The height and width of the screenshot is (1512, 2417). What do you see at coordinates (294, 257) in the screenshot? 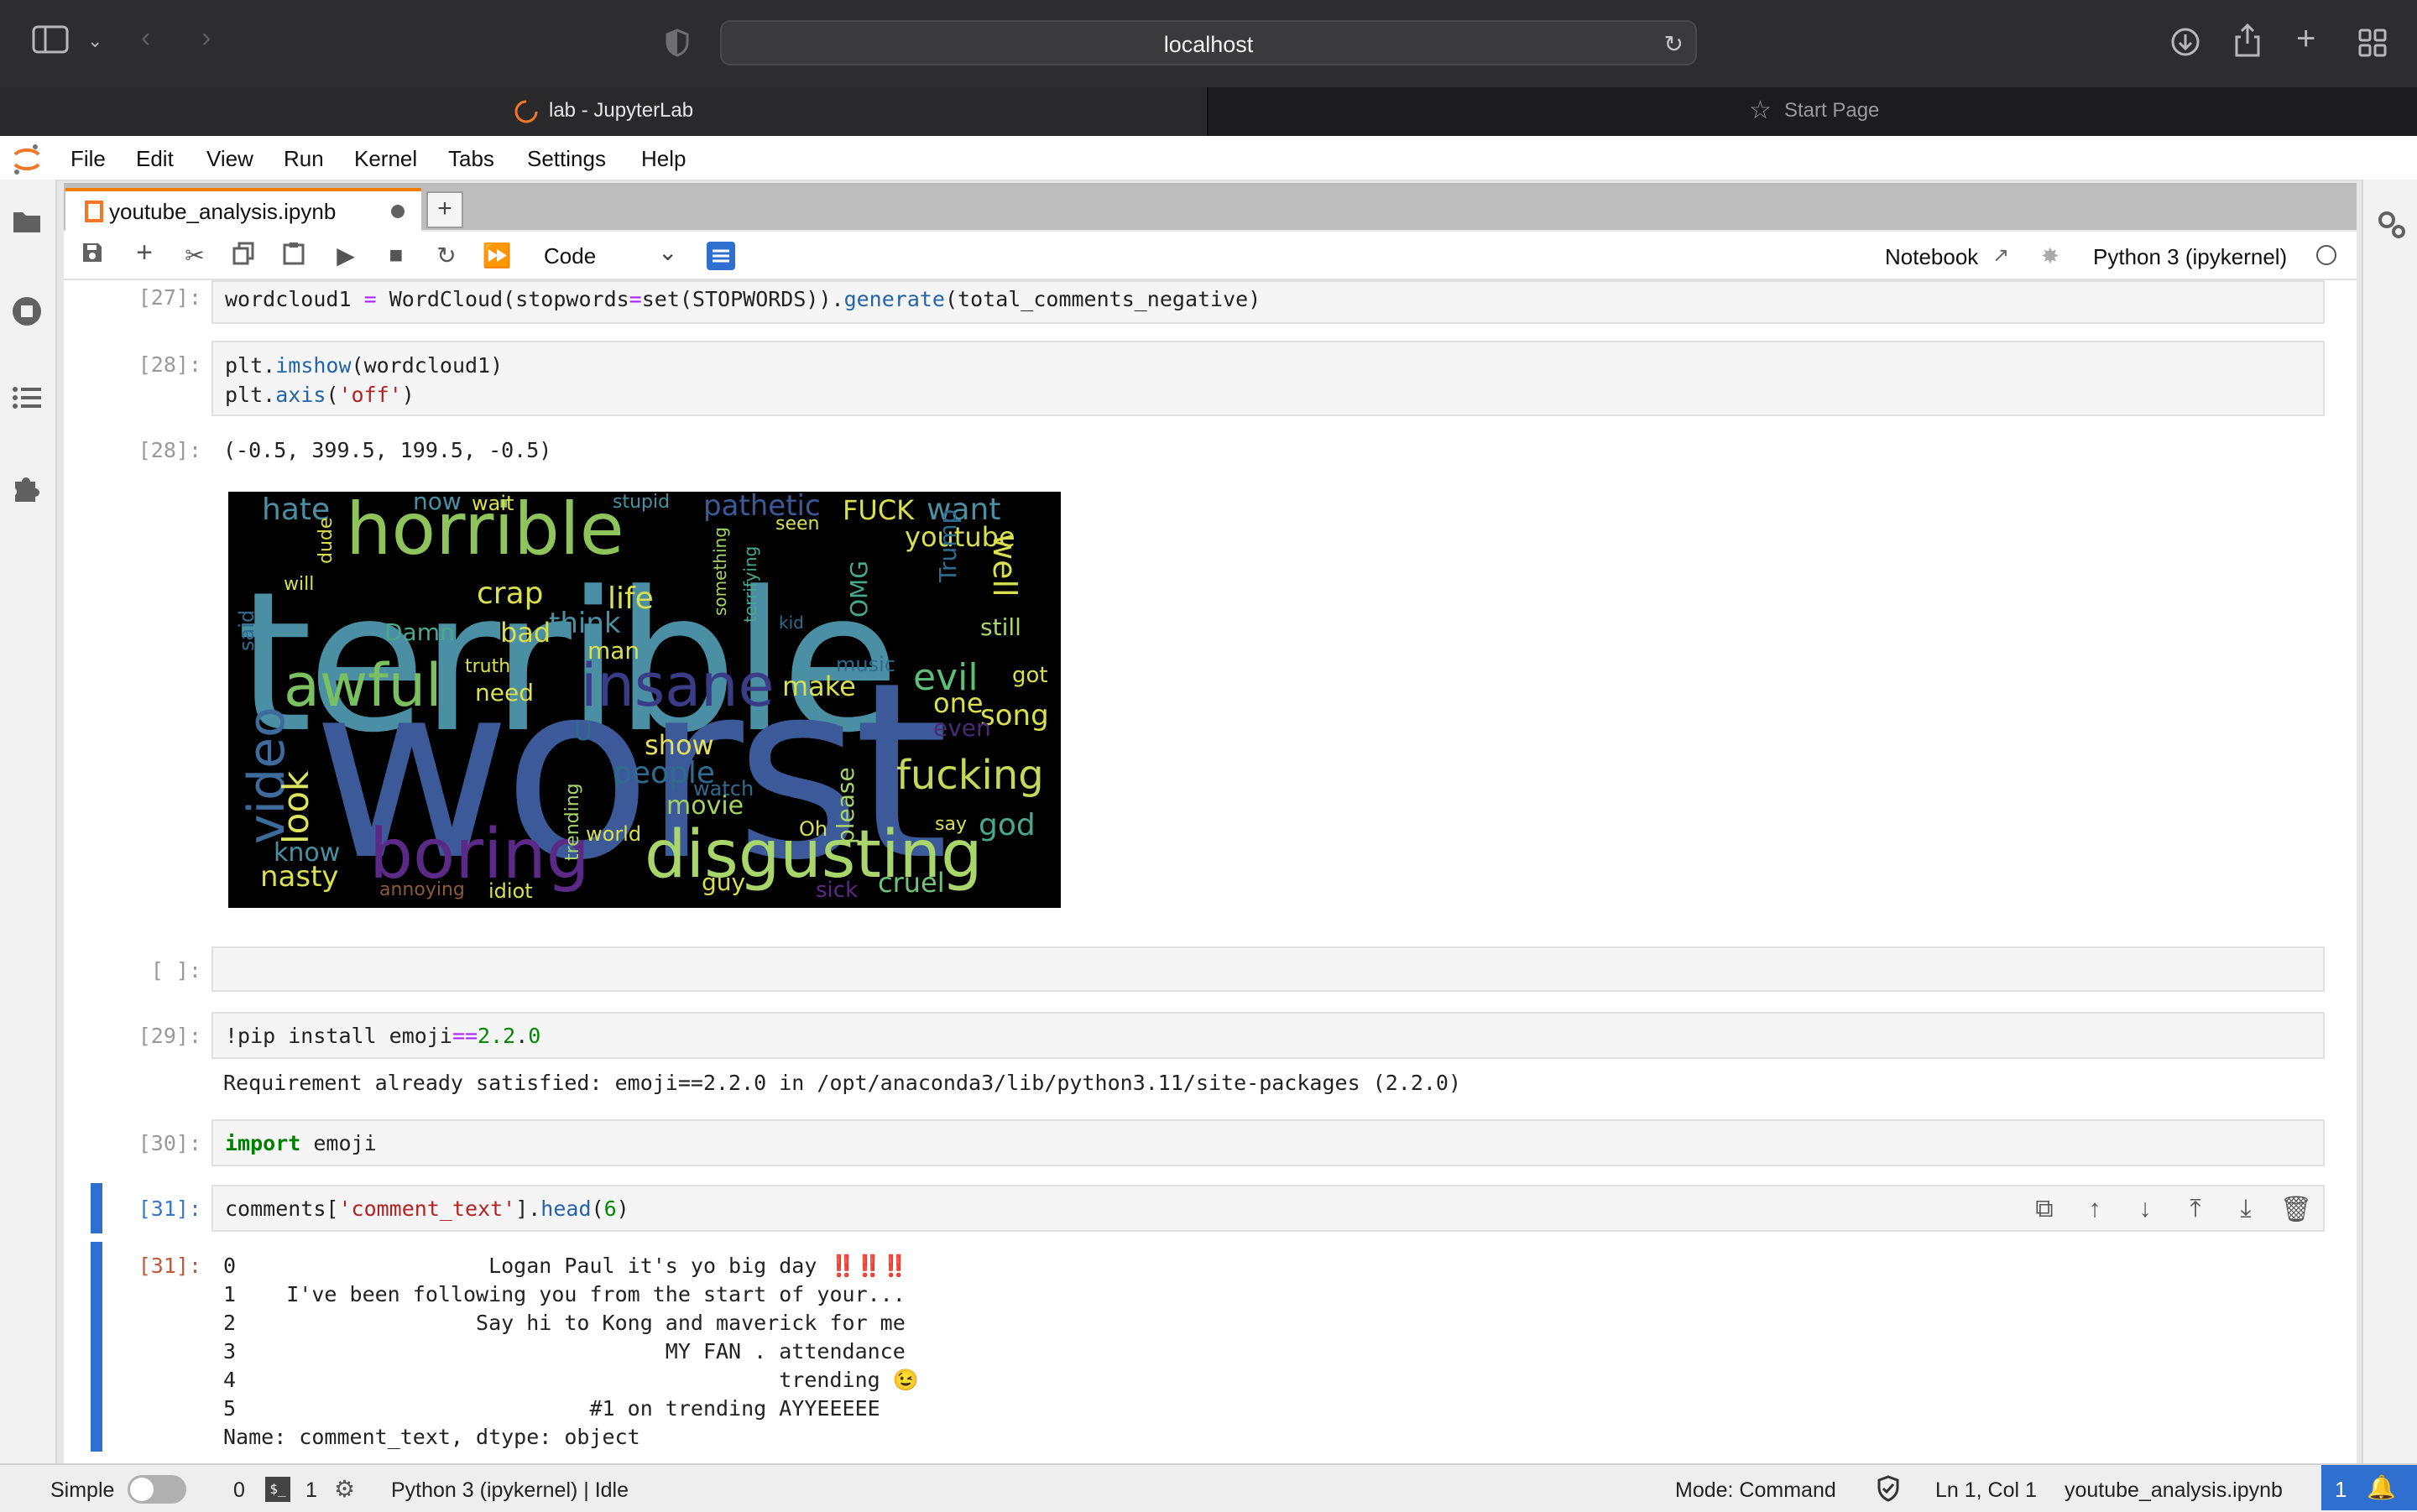
I see `paste-icon` at bounding box center [294, 257].